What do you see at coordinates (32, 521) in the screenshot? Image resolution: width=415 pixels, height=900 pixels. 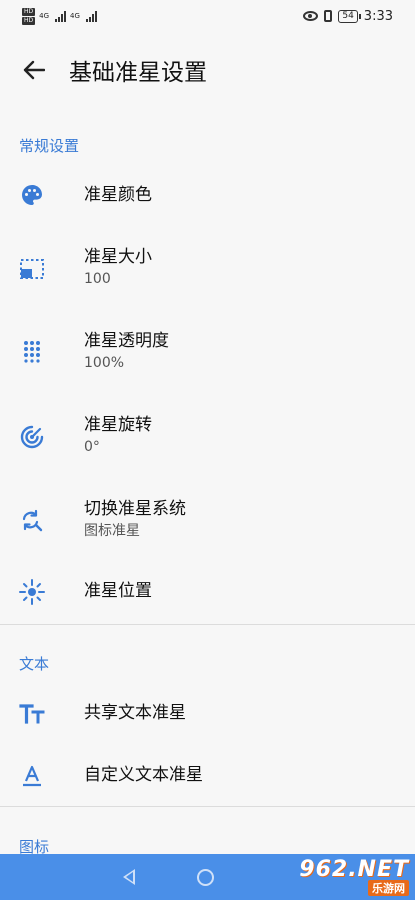 I see `refresh-search-icon` at bounding box center [32, 521].